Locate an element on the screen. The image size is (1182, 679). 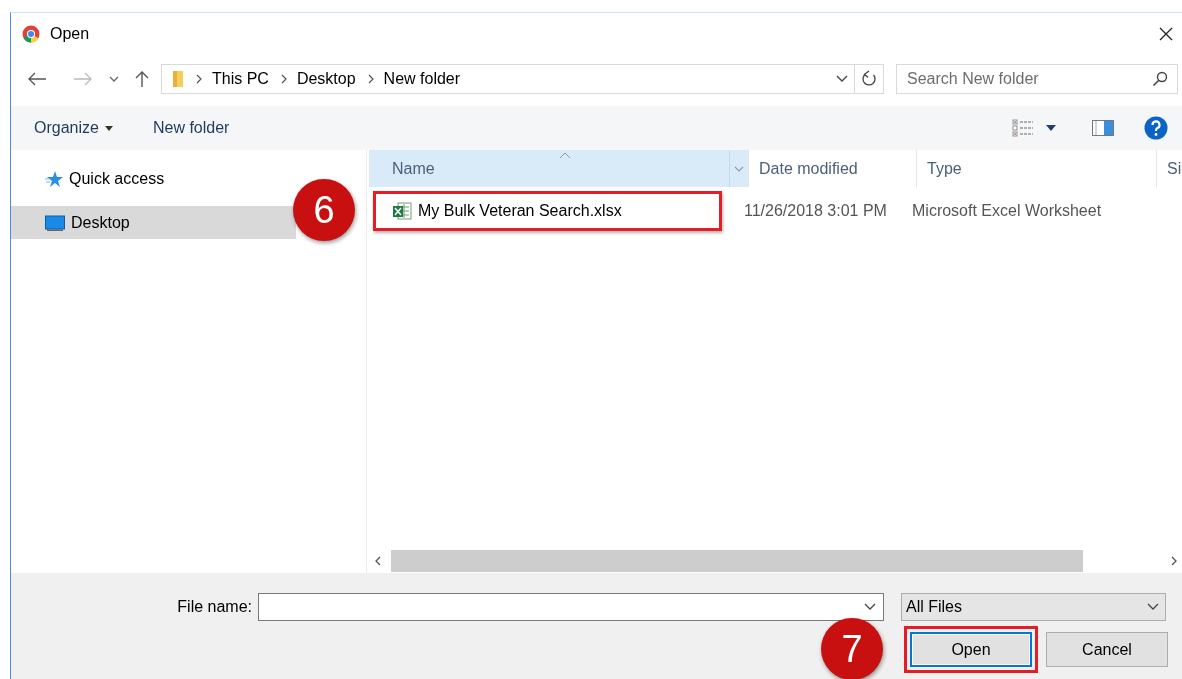
file-row: My Bulk Veteran Search.xlsx is located at coordinates (547, 211).